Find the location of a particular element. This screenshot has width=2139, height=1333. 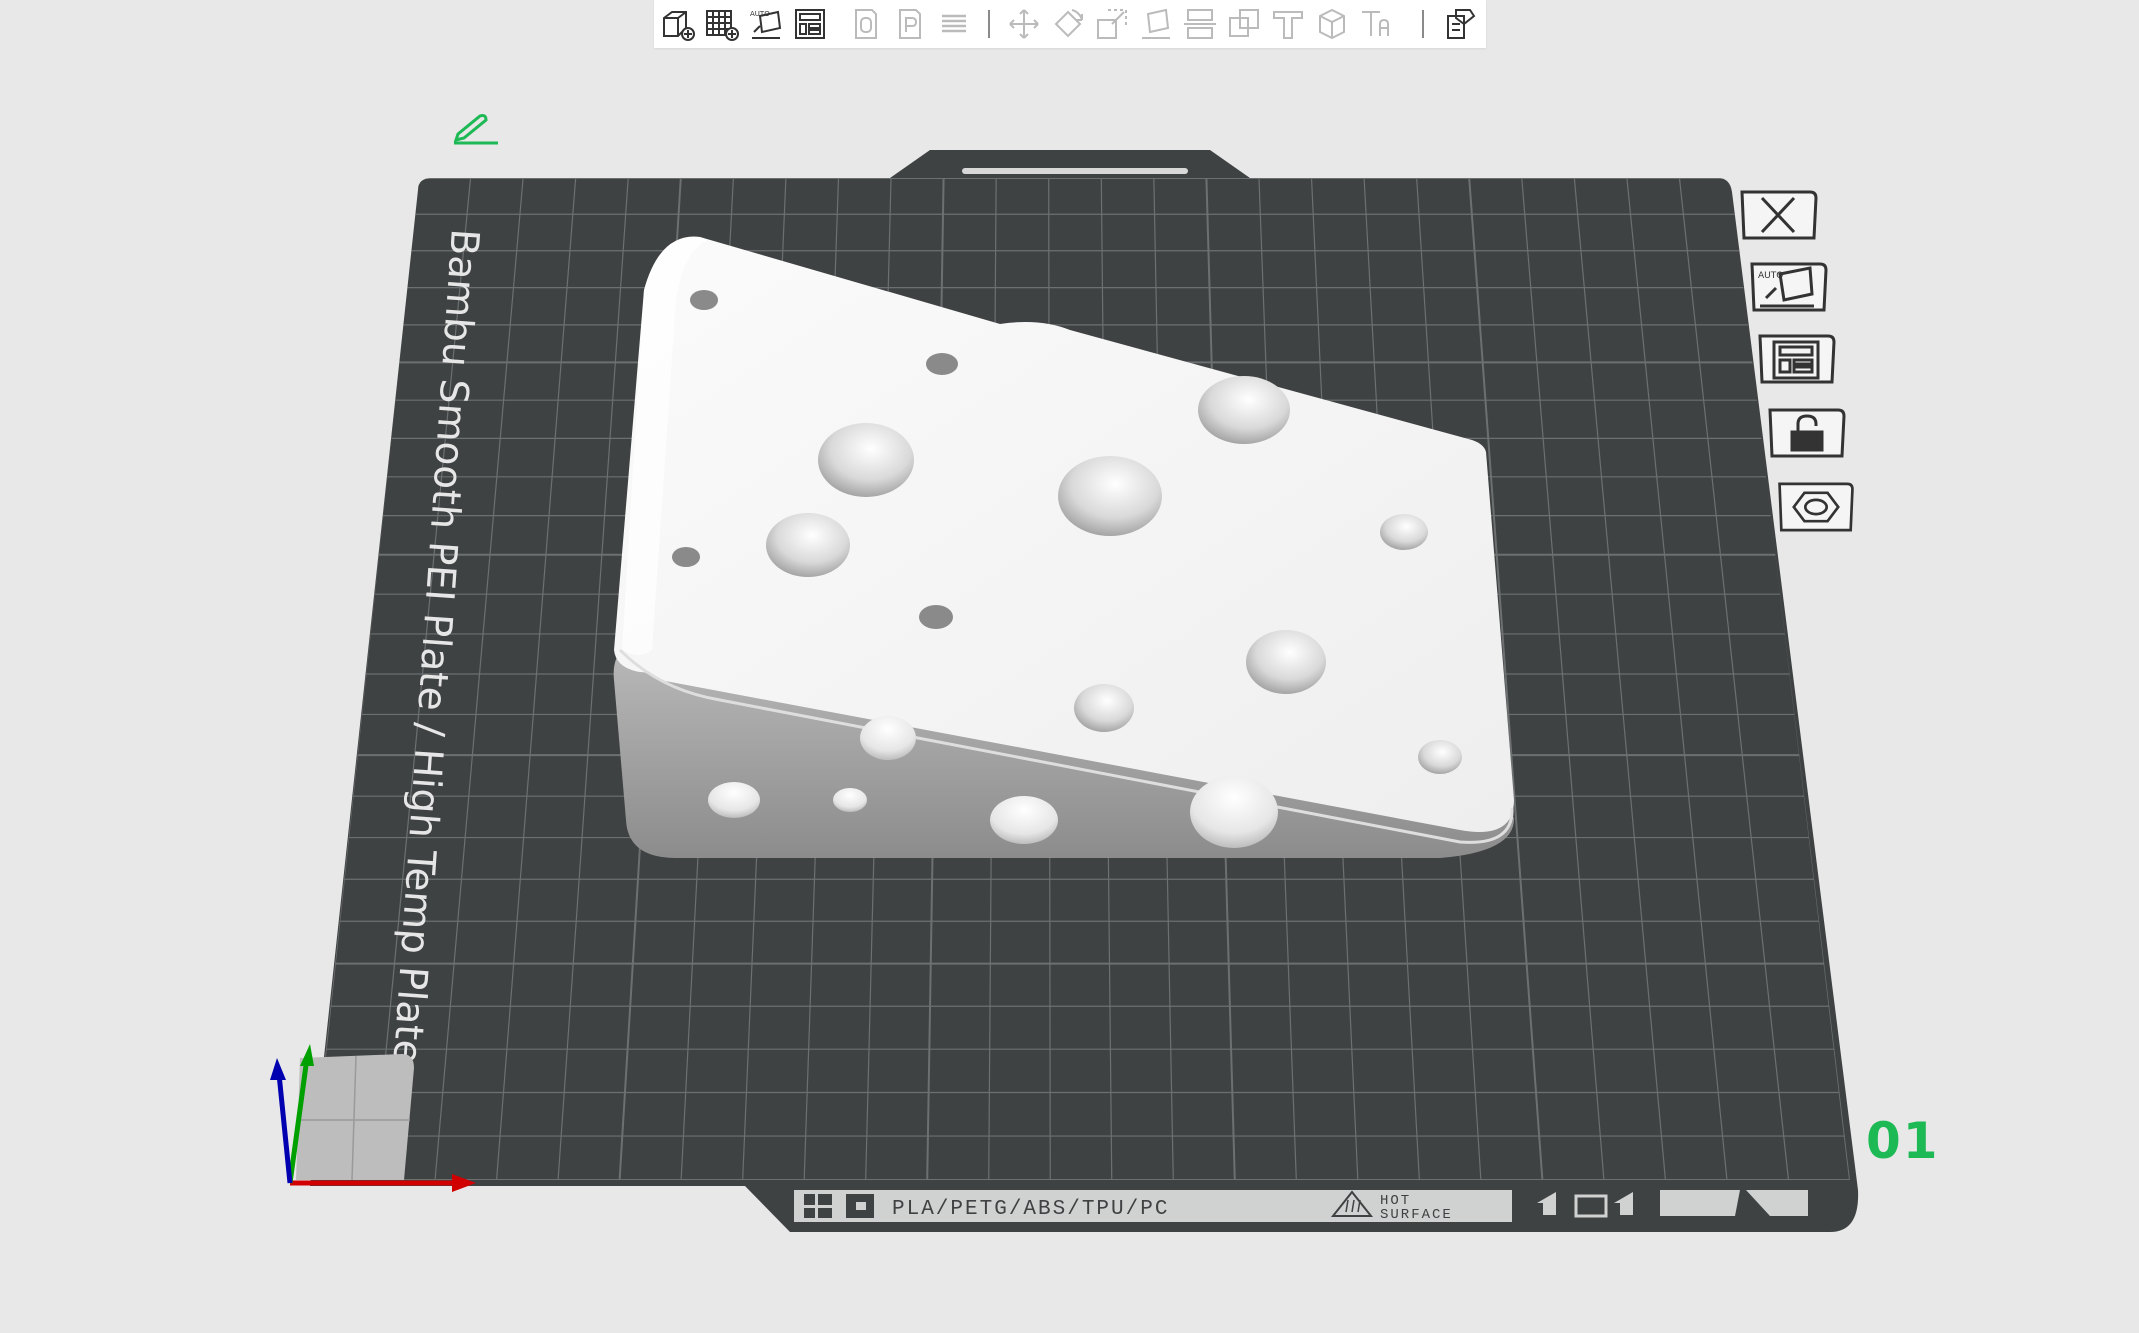

plate-handle-slot is located at coordinates (1075, 171).